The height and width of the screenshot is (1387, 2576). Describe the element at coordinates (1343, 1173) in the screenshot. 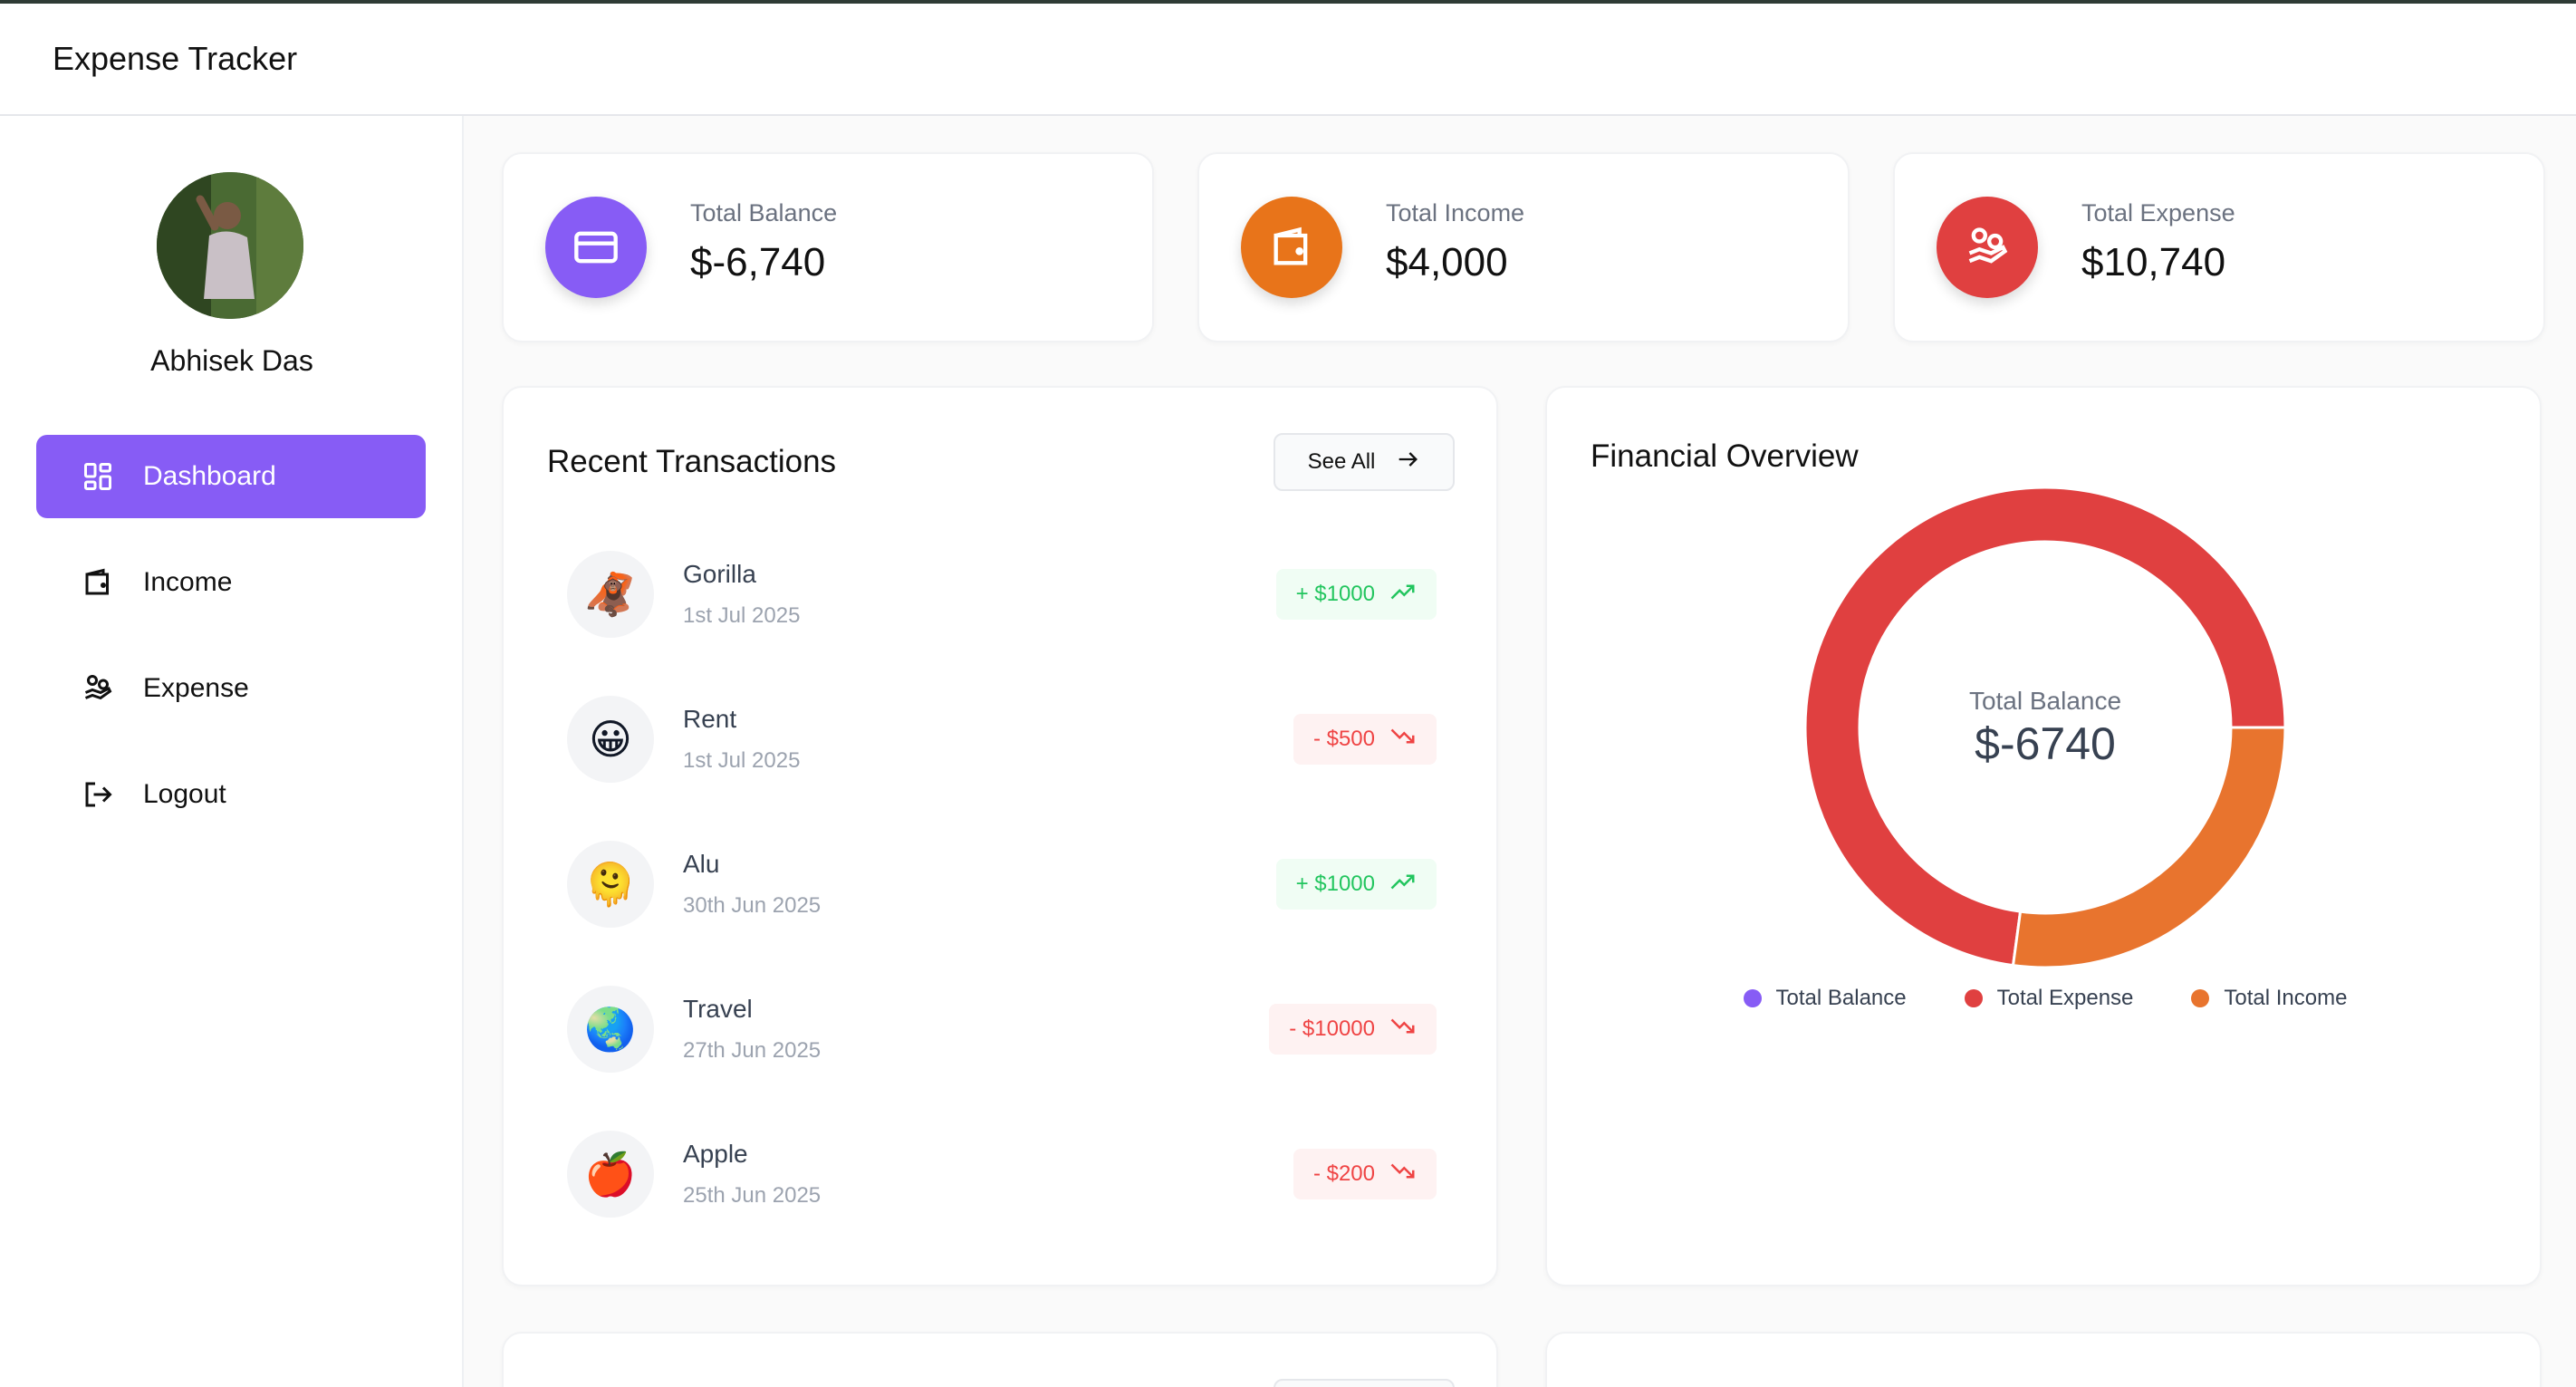

I see `amount-text: - $200` at that location.